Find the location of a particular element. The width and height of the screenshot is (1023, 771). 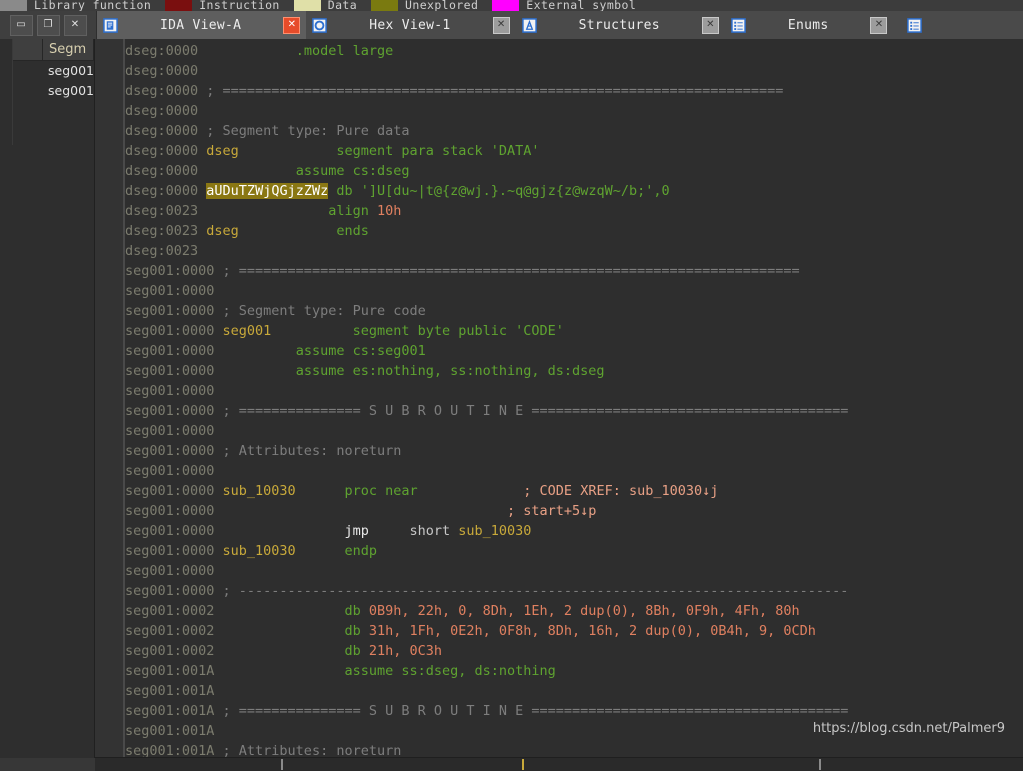

disassembly-line: dseg:0000 assume cs:dseg is located at coordinates (574, 171).